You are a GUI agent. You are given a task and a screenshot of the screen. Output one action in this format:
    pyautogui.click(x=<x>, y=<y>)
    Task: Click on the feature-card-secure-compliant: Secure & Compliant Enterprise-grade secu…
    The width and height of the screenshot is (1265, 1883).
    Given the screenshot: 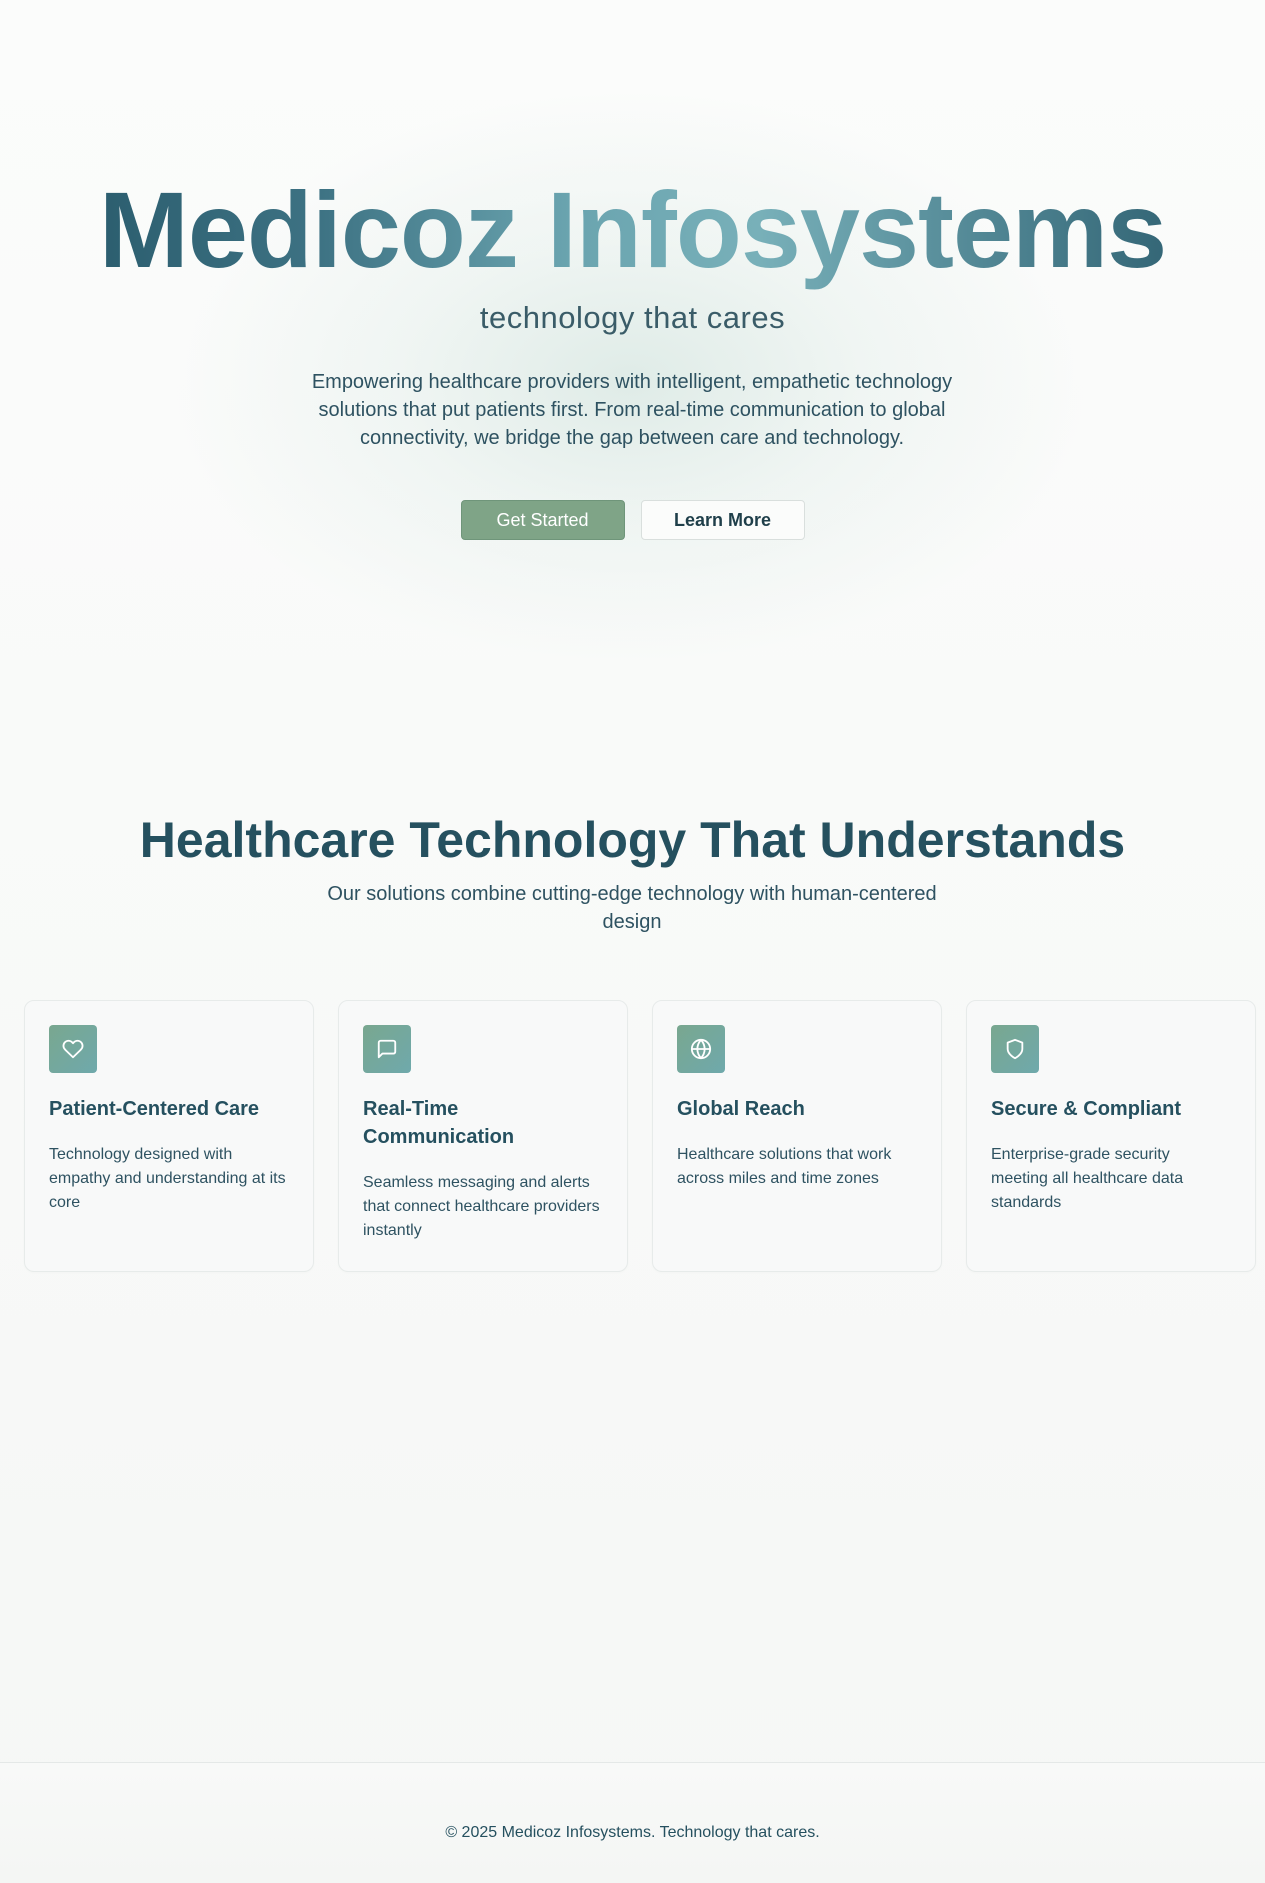 What is the action you would take?
    pyautogui.click(x=1111, y=1136)
    